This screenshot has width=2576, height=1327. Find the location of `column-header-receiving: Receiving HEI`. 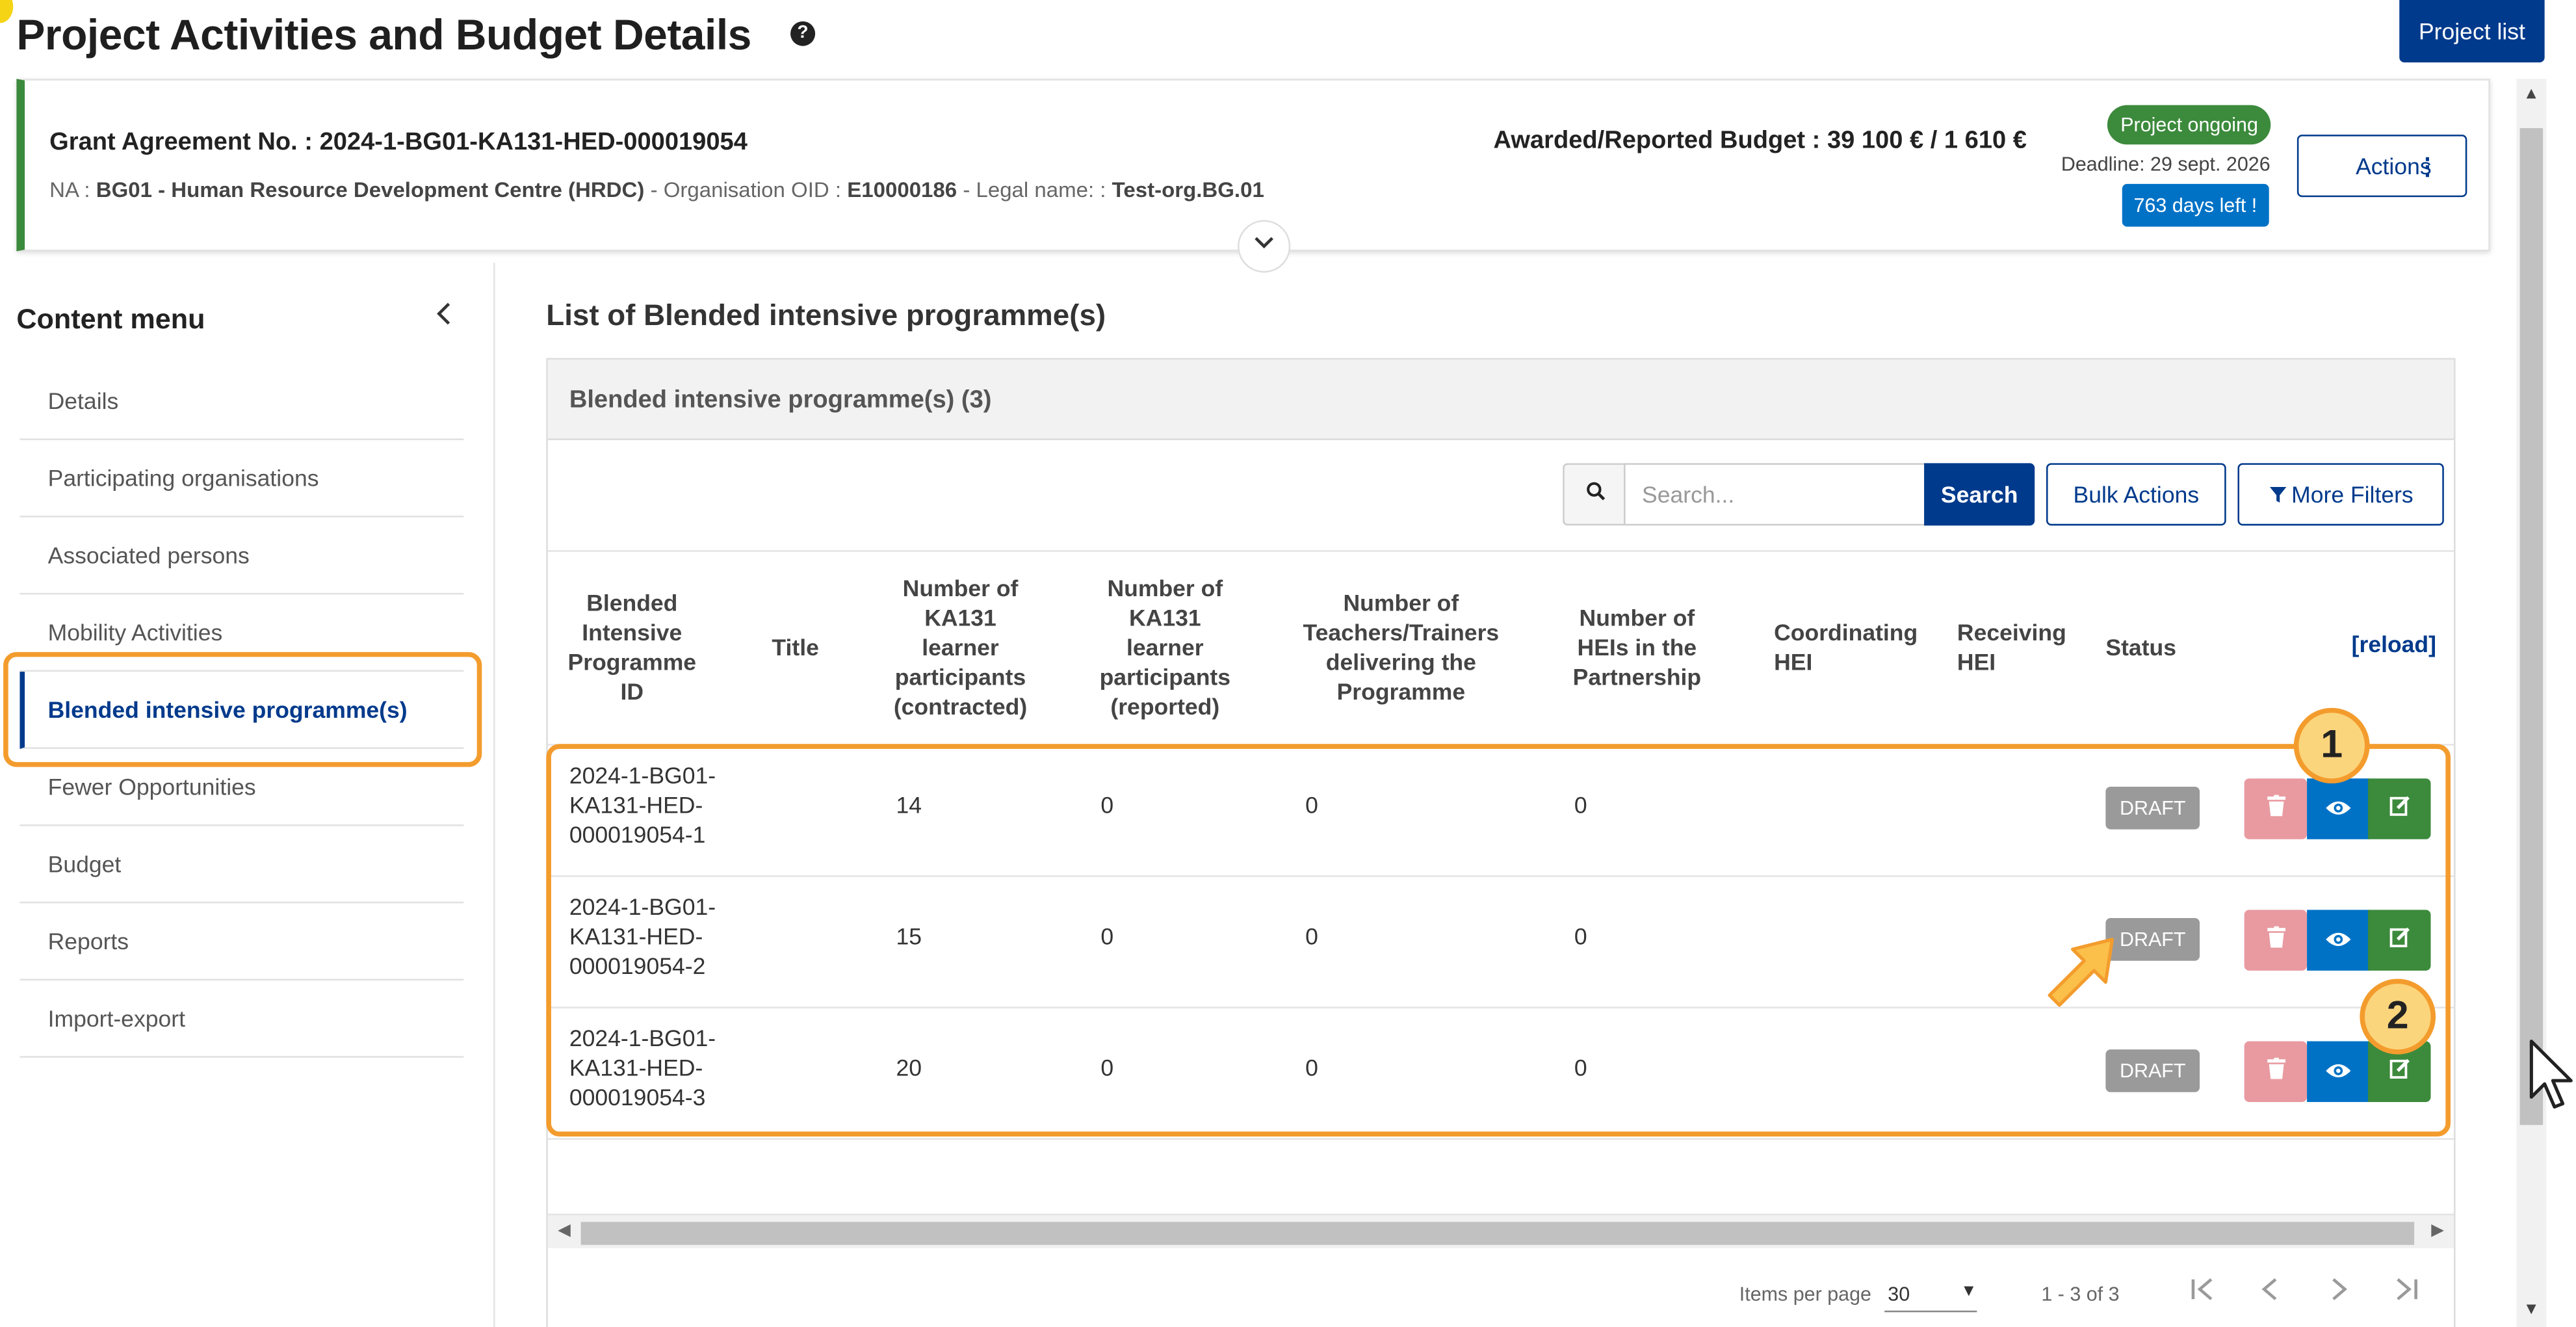

column-header-receiving: Receiving HEI is located at coordinates (2015, 647).